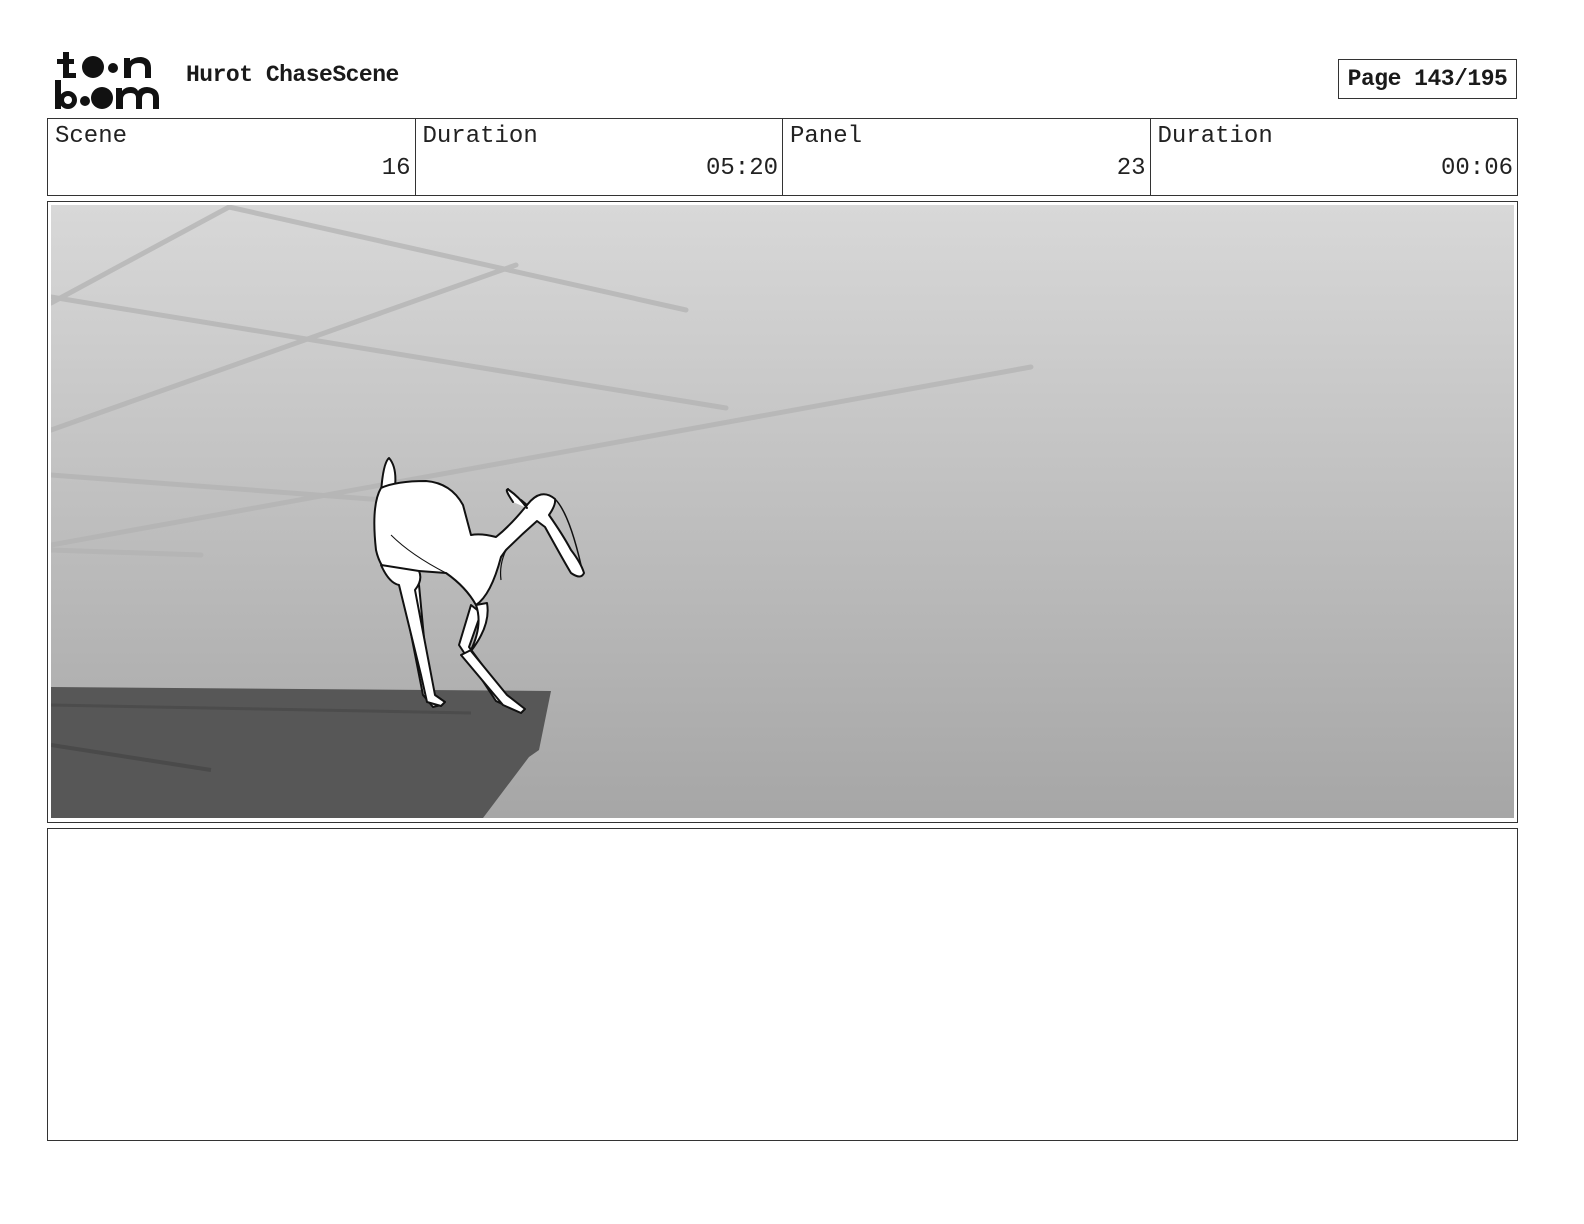 This screenshot has height=1224, width=1584. I want to click on toon-boom-logo-icon, so click(107, 80).